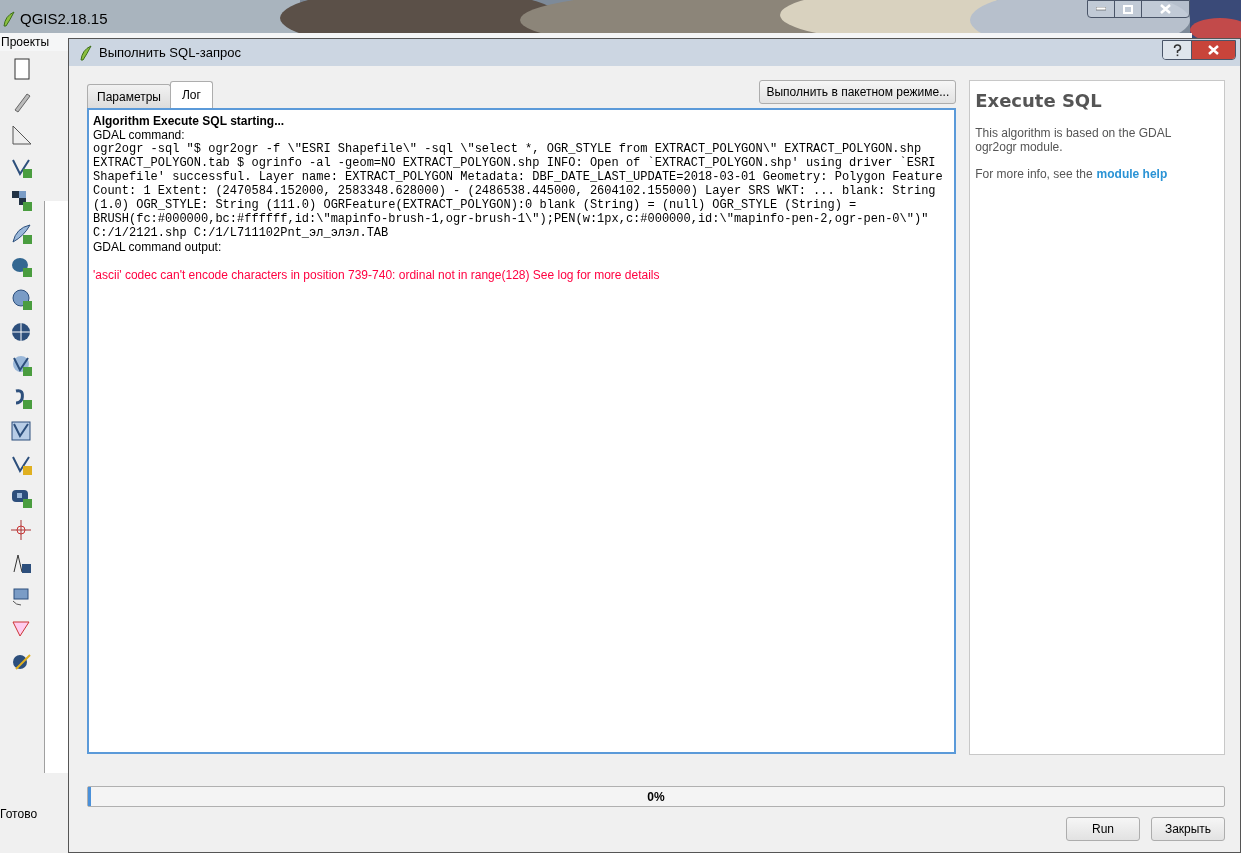  I want to click on globe-add-icon, so click(22, 300).